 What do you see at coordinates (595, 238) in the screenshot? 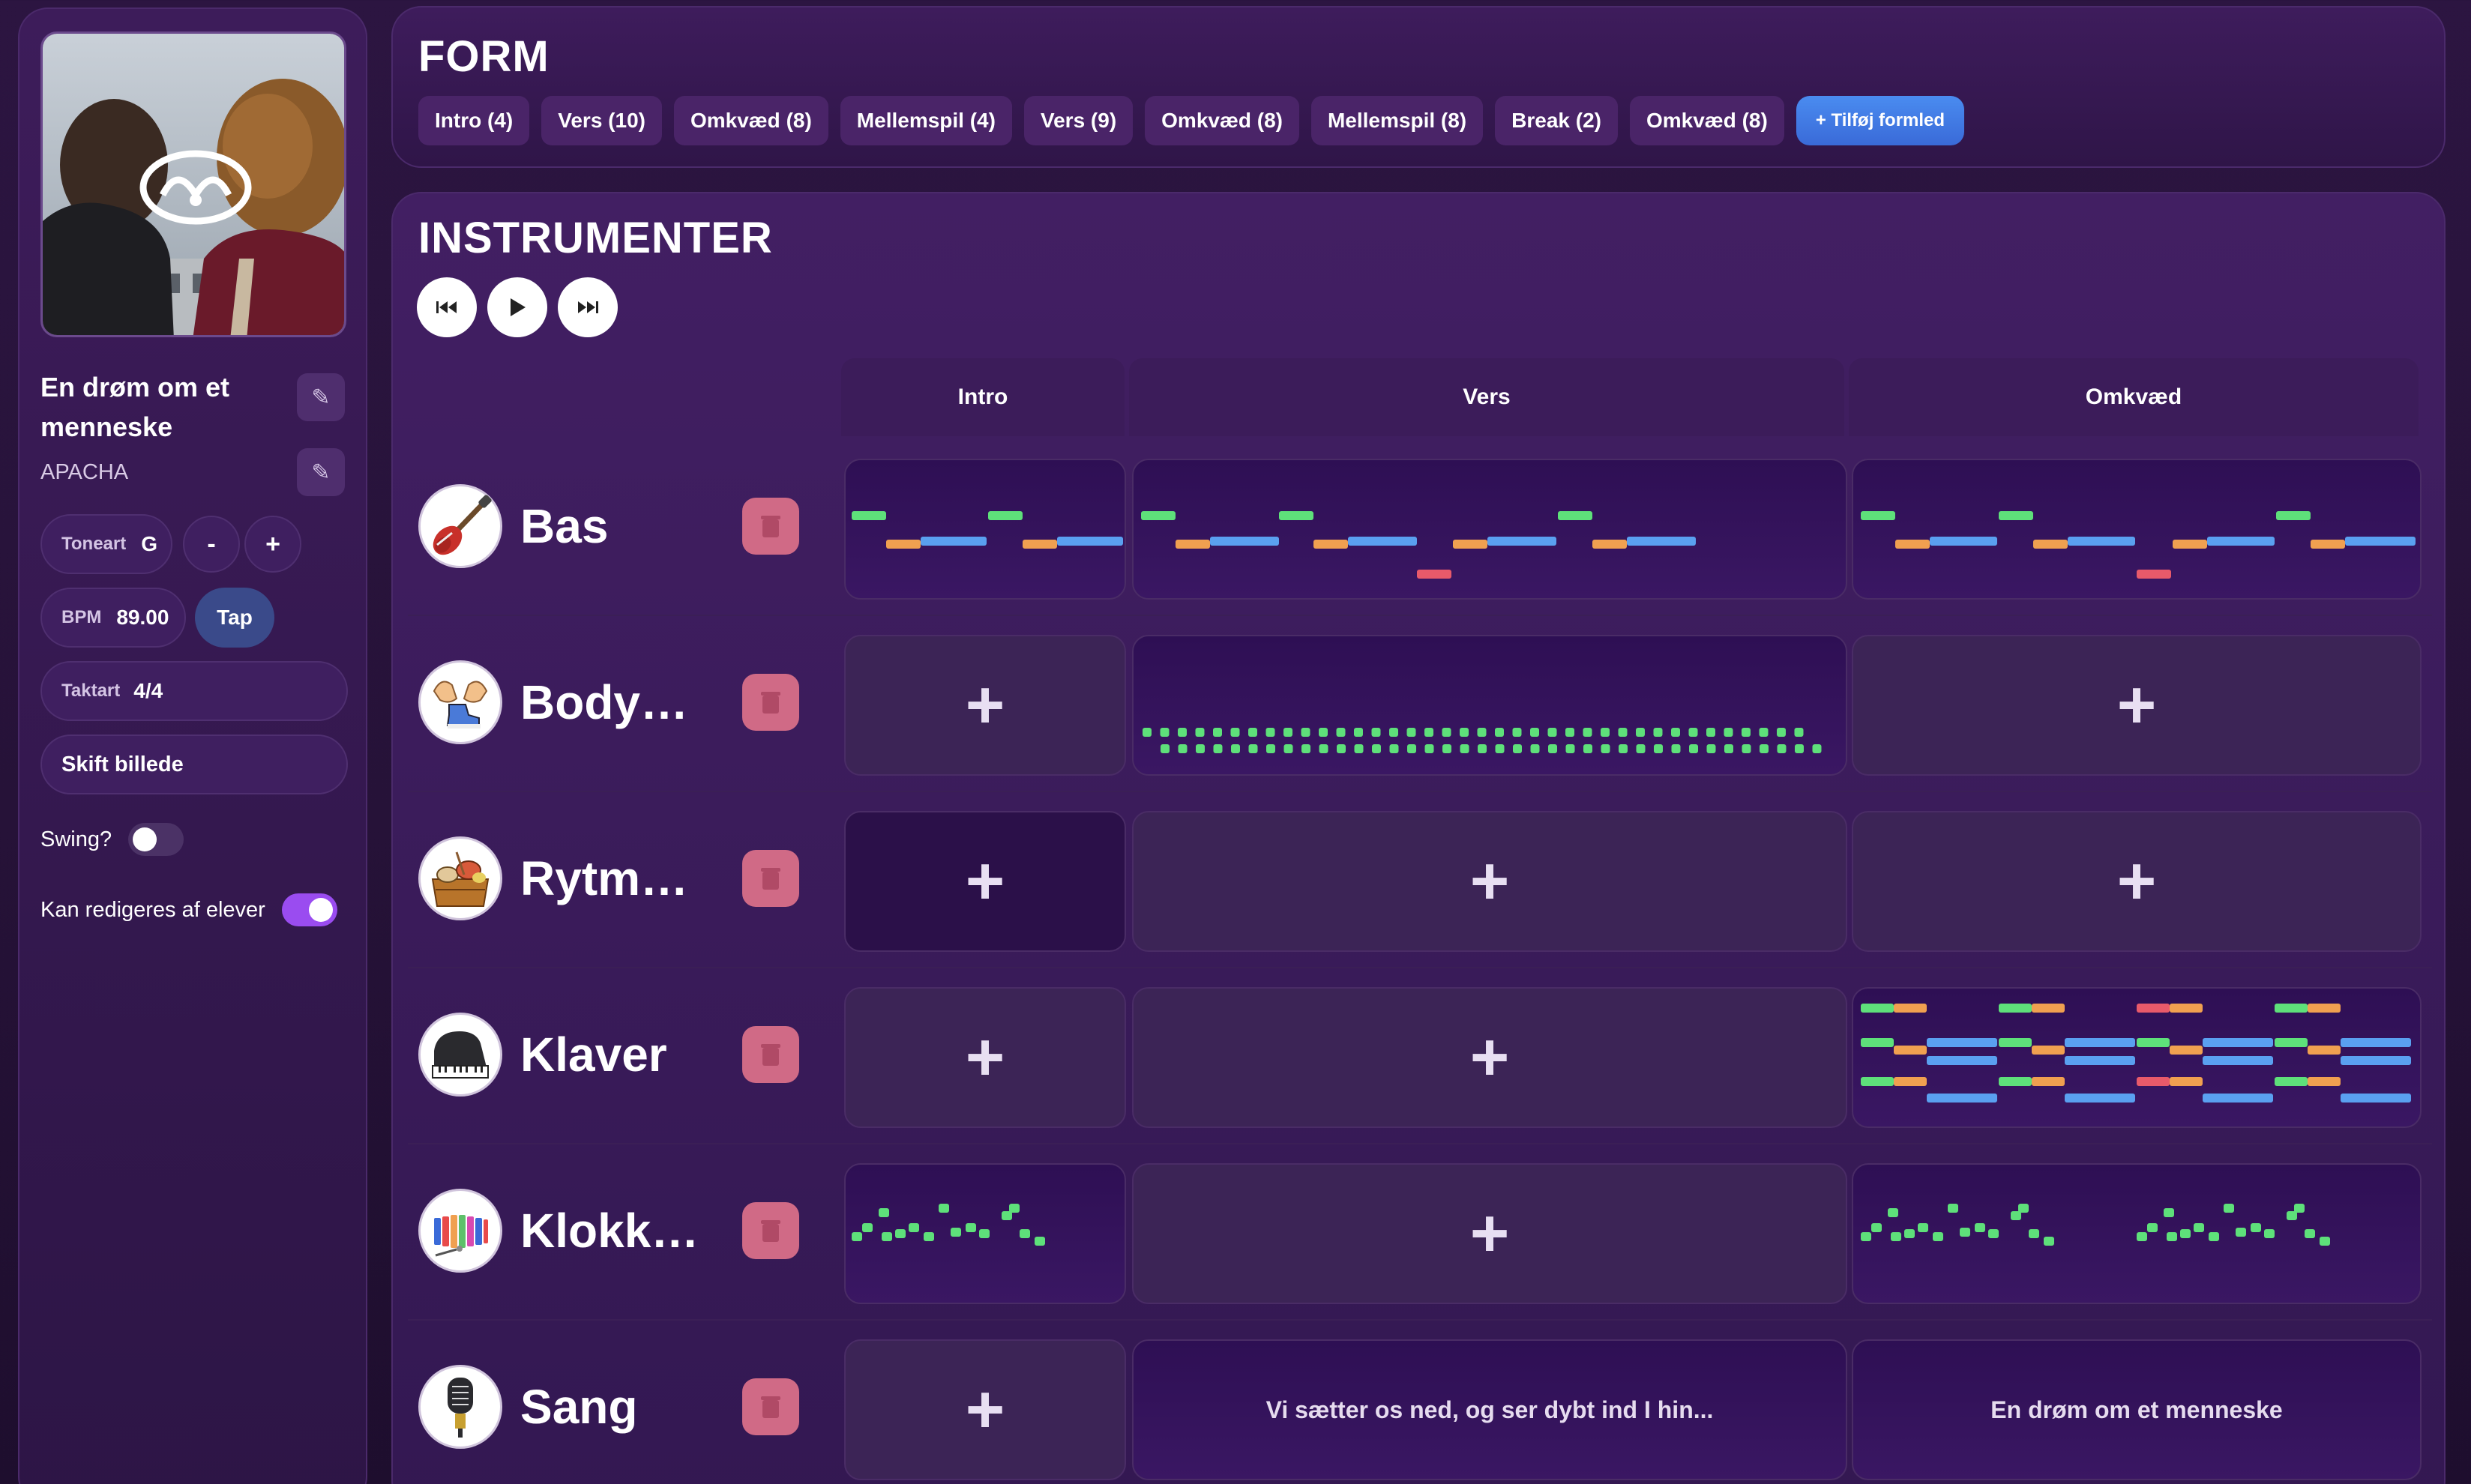
I see `instruments-title: INSTRUMENTER` at bounding box center [595, 238].